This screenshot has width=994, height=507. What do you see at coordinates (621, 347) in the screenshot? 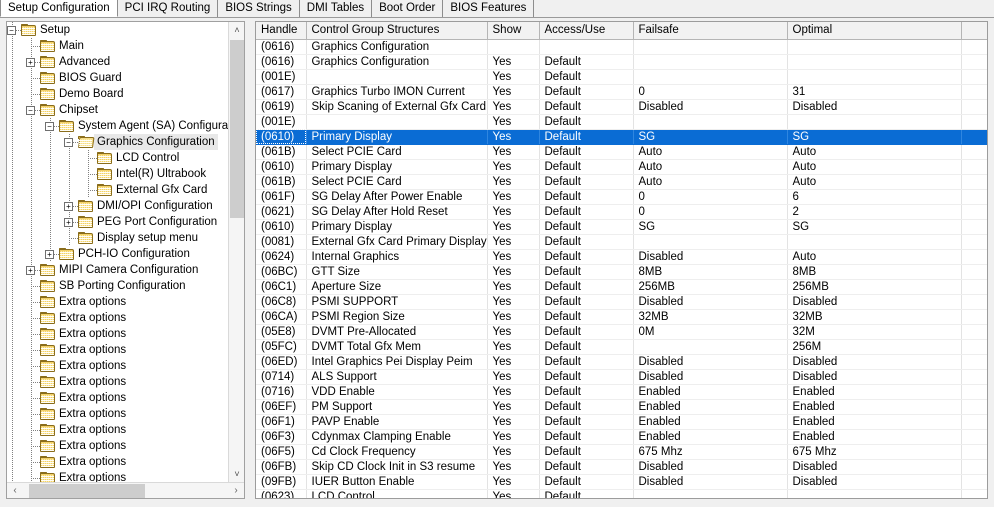
I see `table-row: (05FC) DVMT Total Gfx Mem Yes Default 256M` at bounding box center [621, 347].